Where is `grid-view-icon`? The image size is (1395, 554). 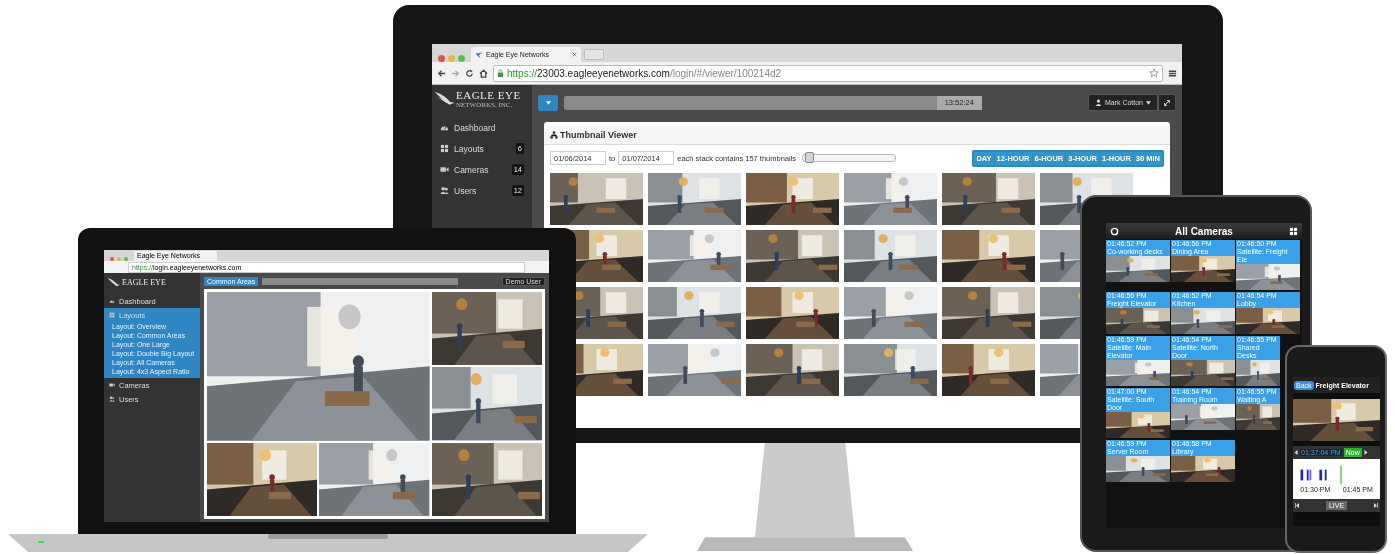
grid-view-icon is located at coordinates (1293, 231).